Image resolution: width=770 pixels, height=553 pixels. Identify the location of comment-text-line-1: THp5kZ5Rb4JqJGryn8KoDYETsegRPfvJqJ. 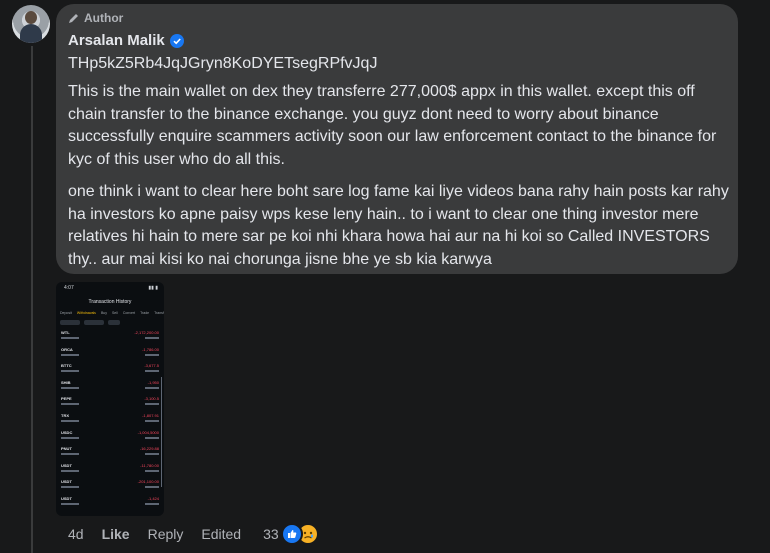
(223, 63).